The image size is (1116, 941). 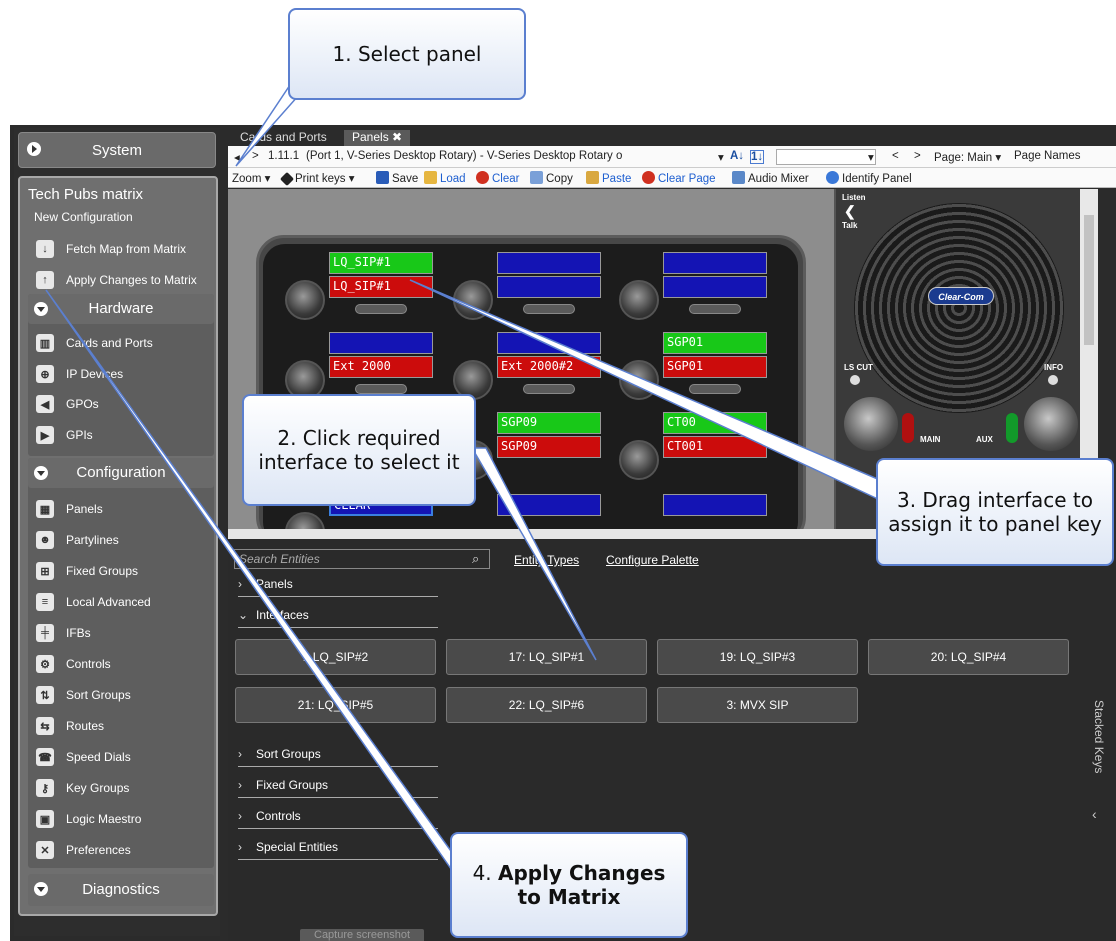 I want to click on section-fixed-groups: › Fixed Groups, so click(x=338, y=788).